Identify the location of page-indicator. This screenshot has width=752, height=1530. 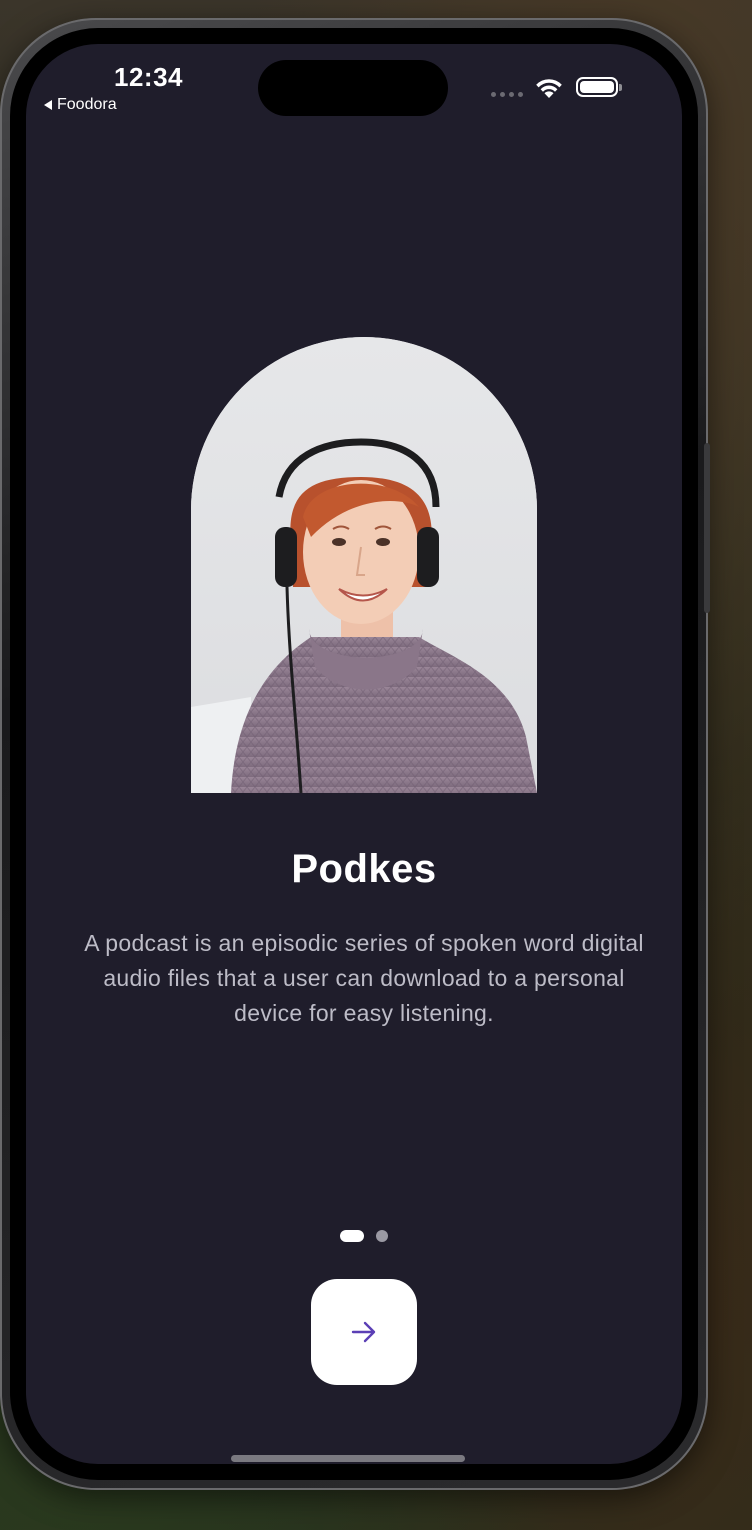
(354, 1236).